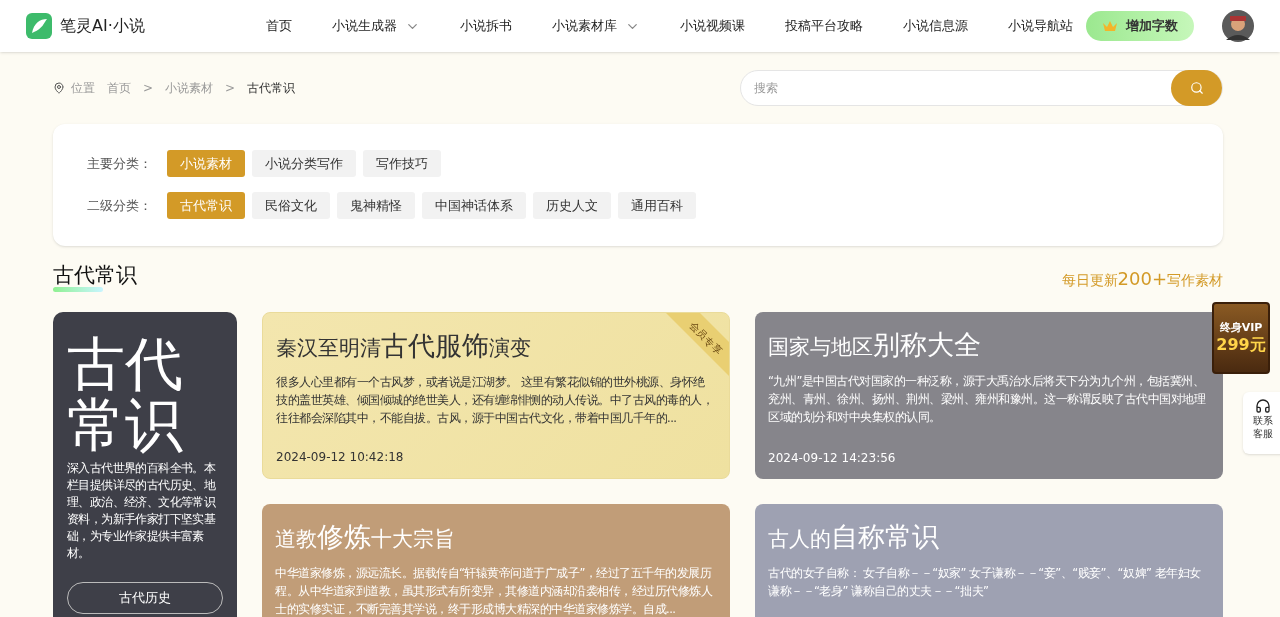 Image resolution: width=1280 pixels, height=617 pixels. Describe the element at coordinates (142, 510) in the screenshot. I see `intro-description: 深入古代世界的百科全书。本栏目提供详尽的古代历史、地理、政治、经济、文化等常识资料，为新手作家打下坚实基础，为专业作家提供丰富素材。` at that location.